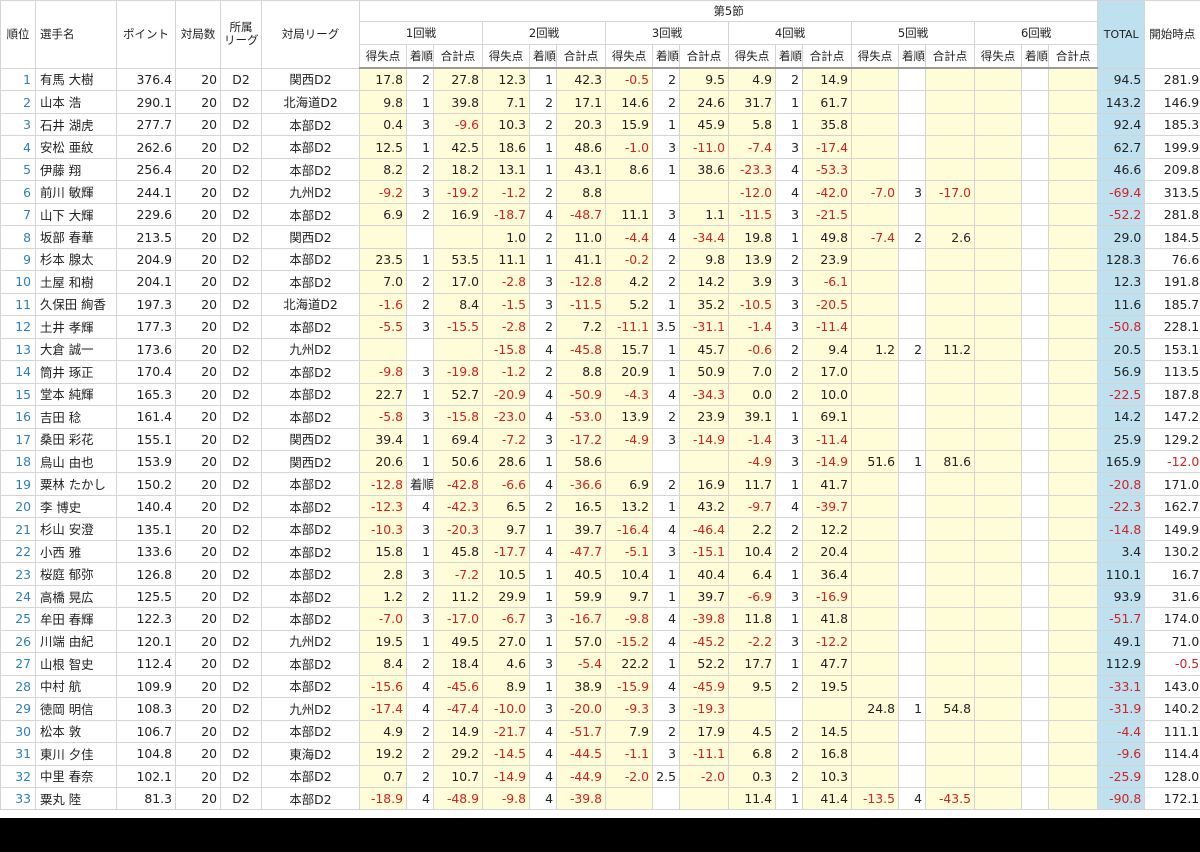  I want to click on score-cell-r2: 9.7, so click(506, 529).